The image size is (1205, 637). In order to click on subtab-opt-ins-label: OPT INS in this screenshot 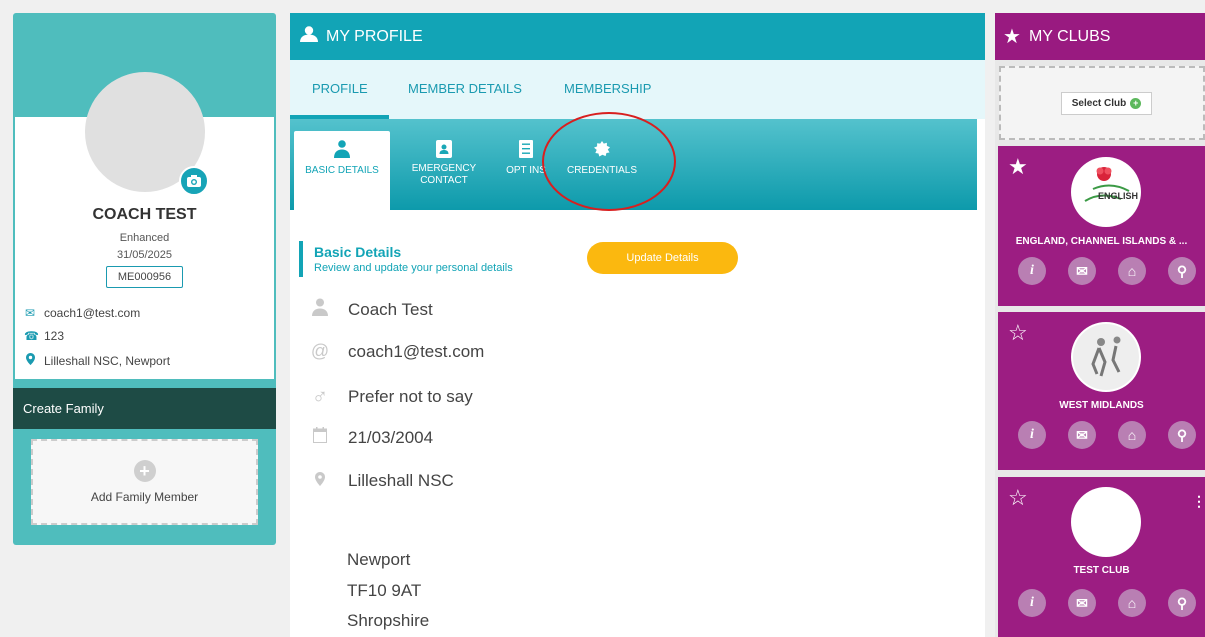, I will do `click(526, 170)`.